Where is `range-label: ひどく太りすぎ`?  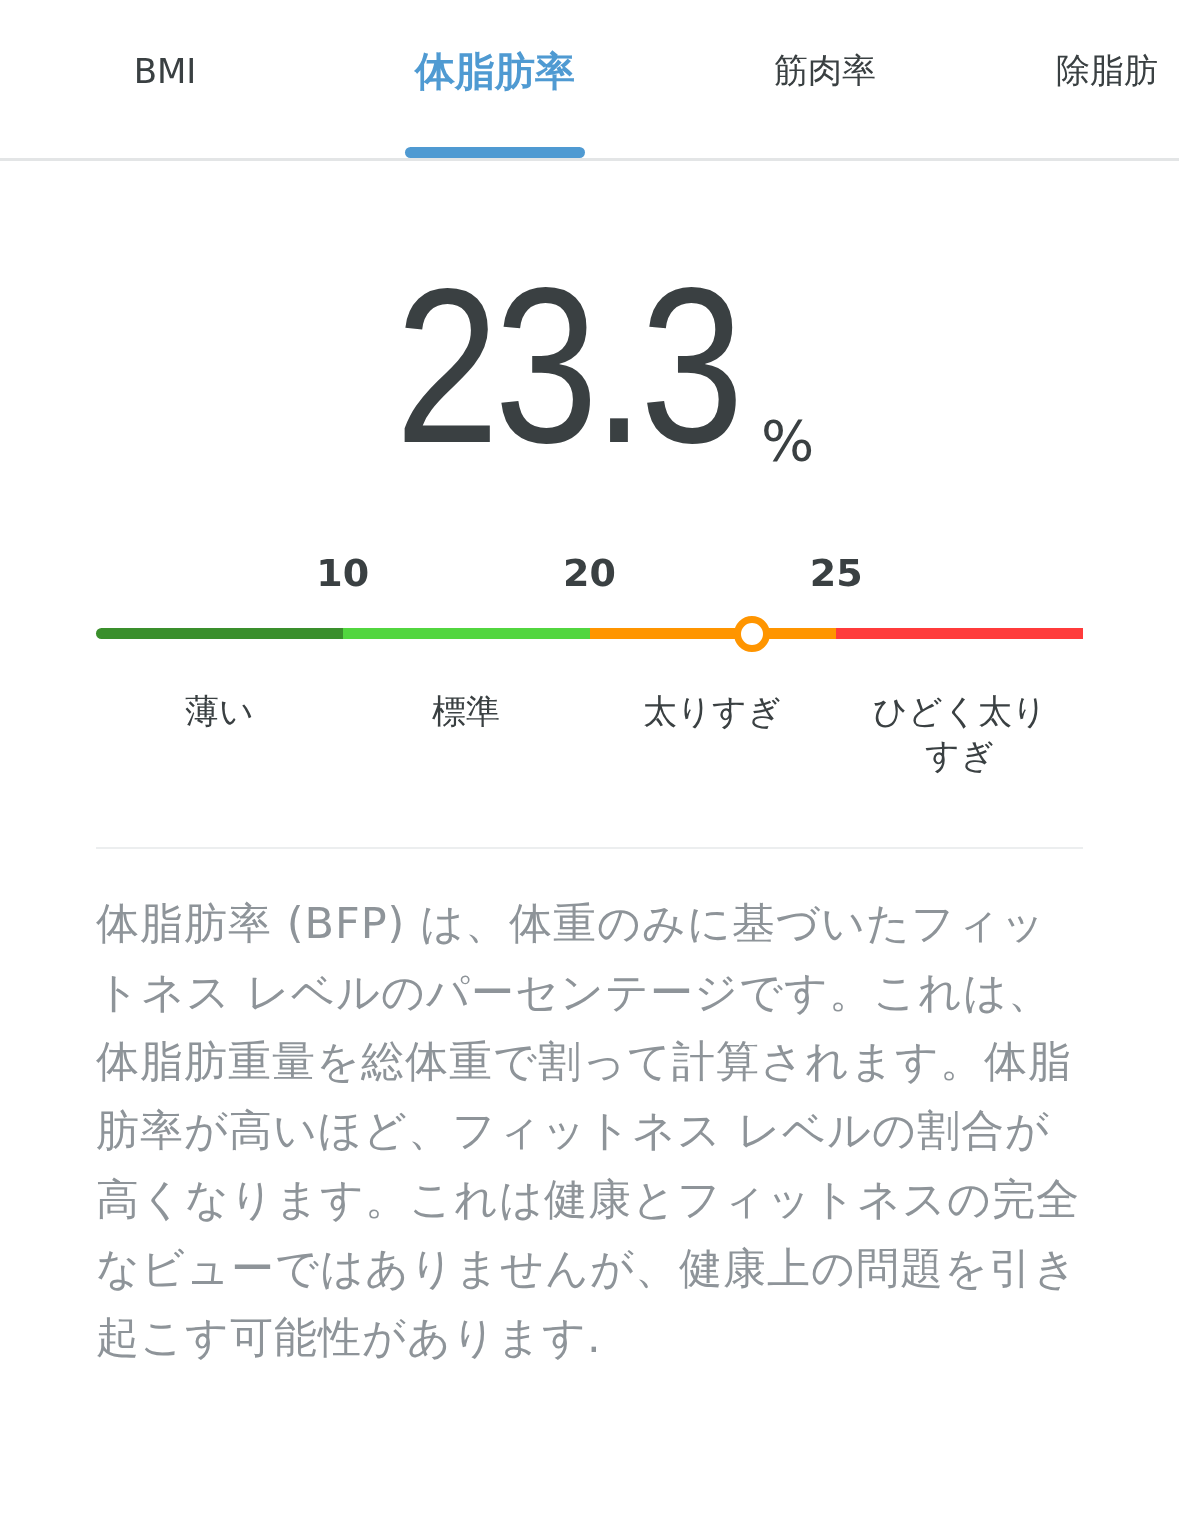
range-label: ひどく太りすぎ is located at coordinates (959, 733).